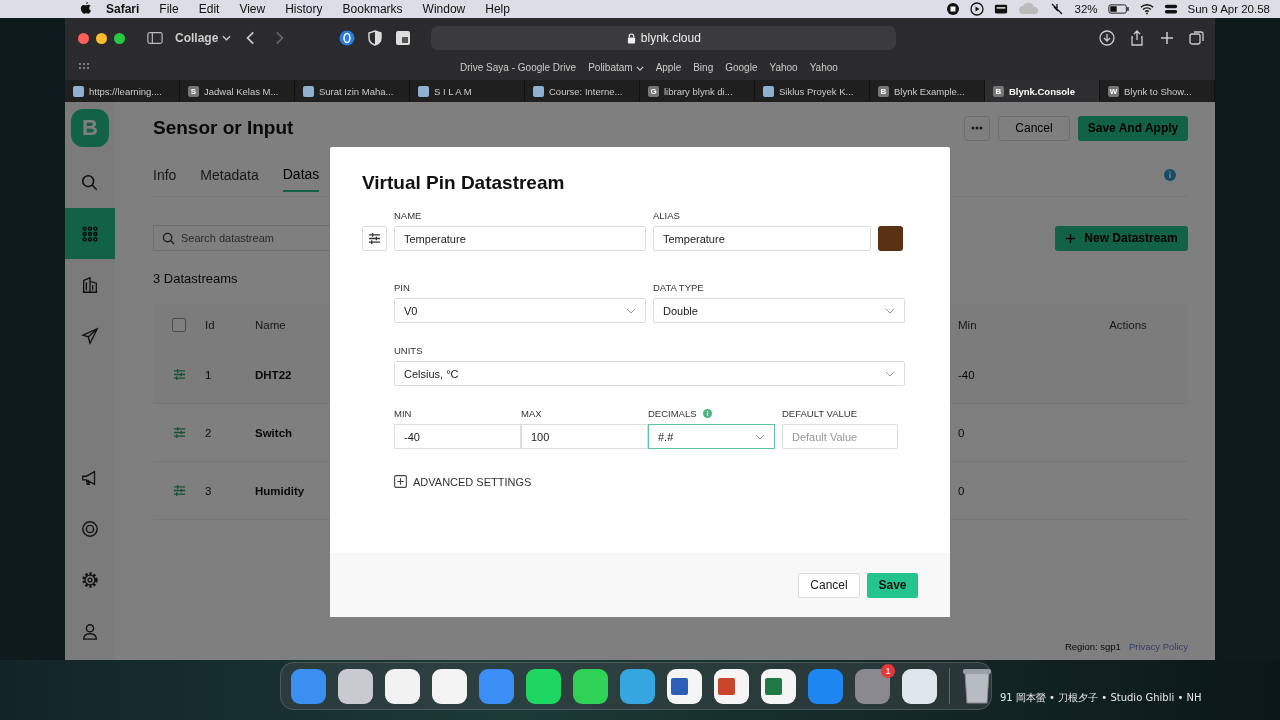 Image resolution: width=1280 pixels, height=720 pixels. What do you see at coordinates (90, 182) in the screenshot?
I see `search-icon` at bounding box center [90, 182].